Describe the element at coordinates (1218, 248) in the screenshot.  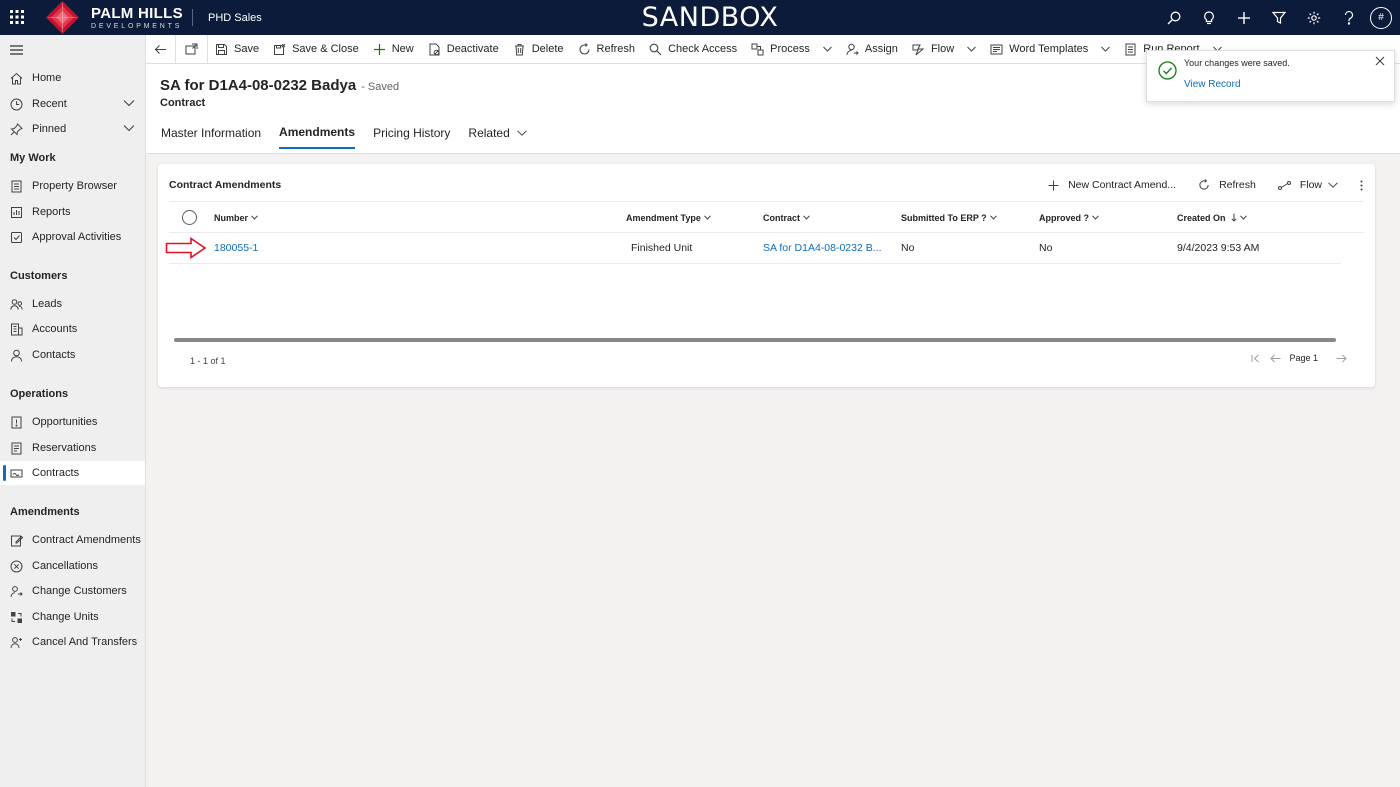
I see `created-on-cell: 9/4/2023 9:53 AM` at that location.